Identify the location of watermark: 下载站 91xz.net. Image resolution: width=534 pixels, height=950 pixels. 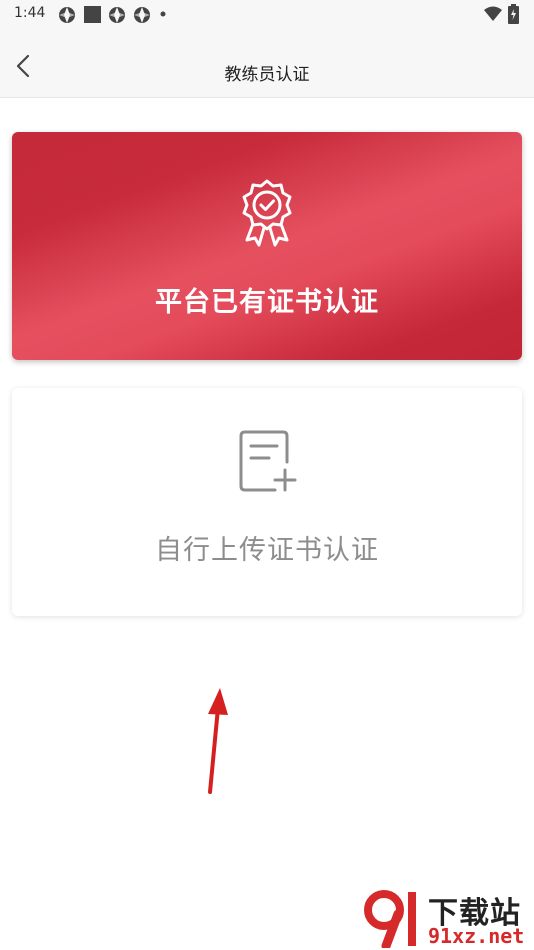
(448, 919).